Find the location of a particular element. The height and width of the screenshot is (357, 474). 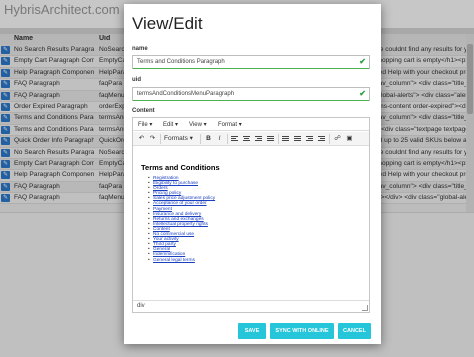

uid-label: uid is located at coordinates (136, 80).